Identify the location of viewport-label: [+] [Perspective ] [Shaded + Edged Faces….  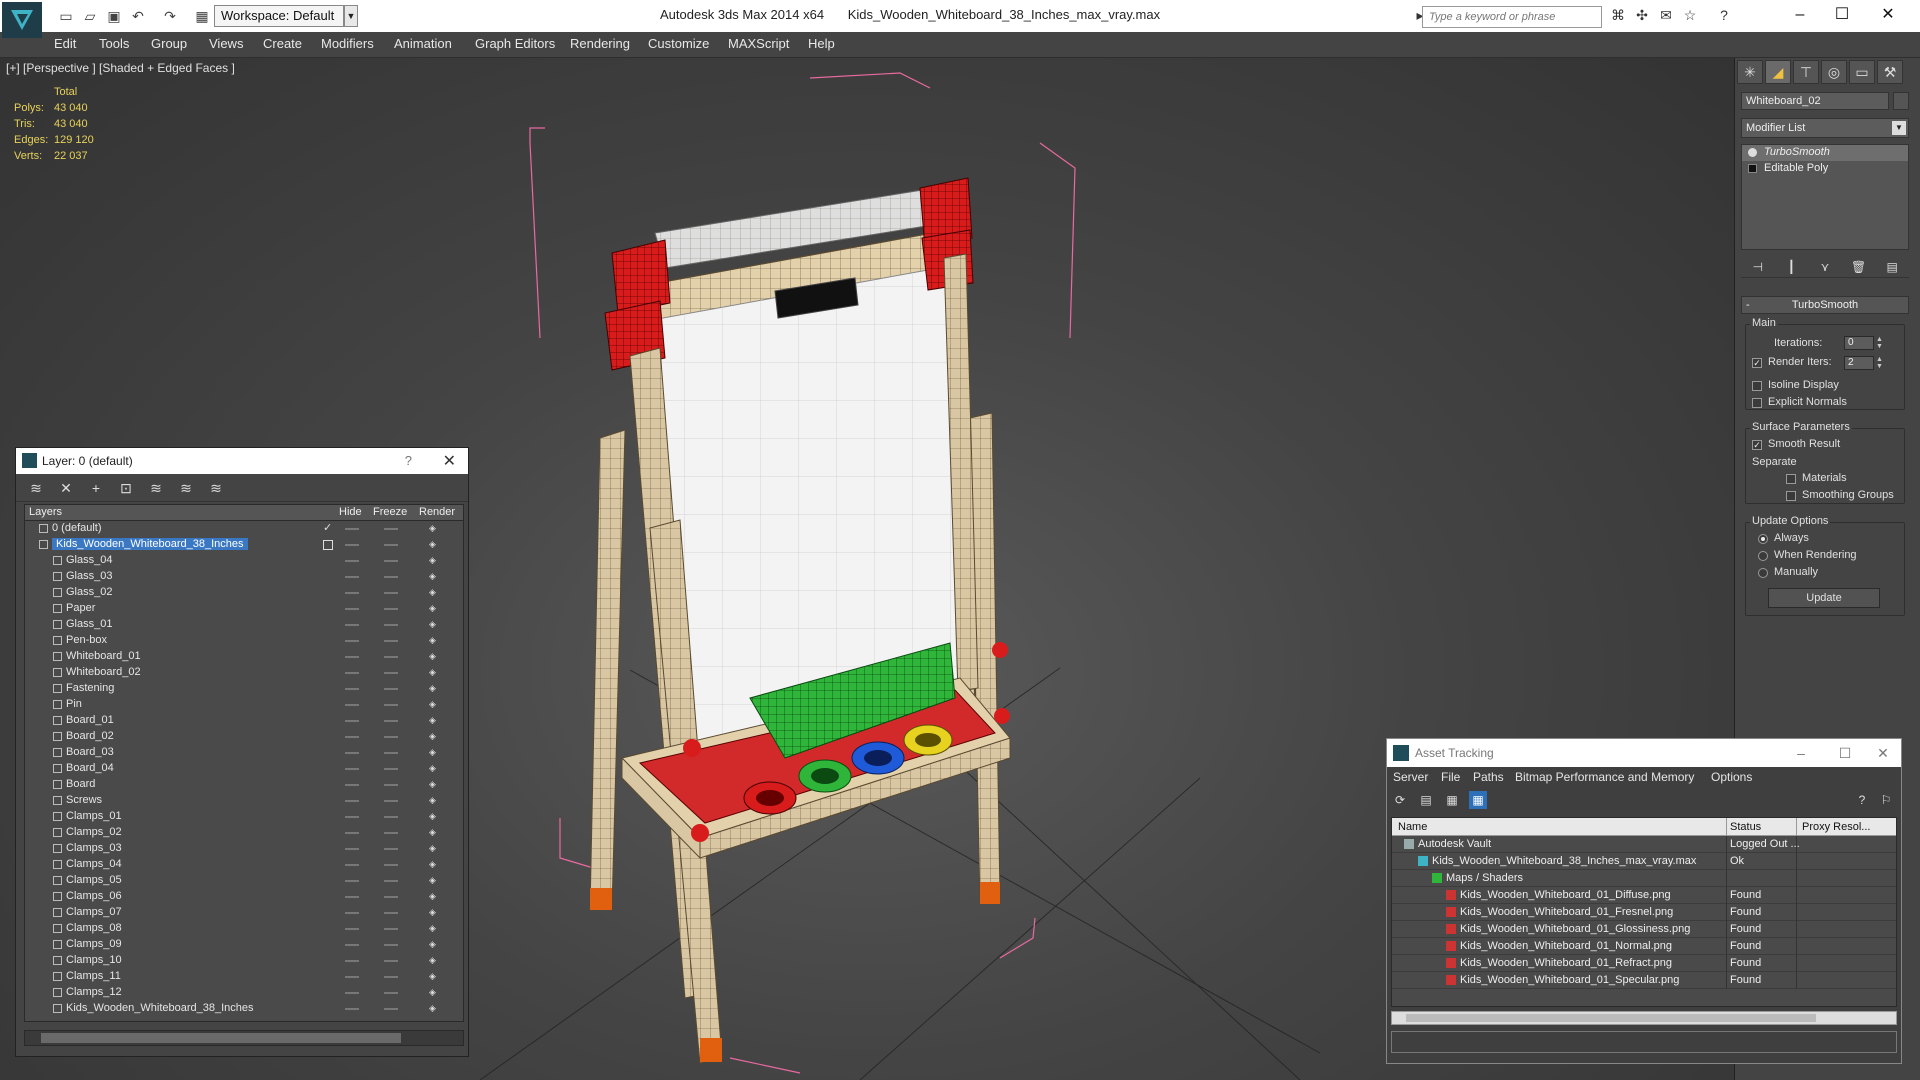
(120, 68).